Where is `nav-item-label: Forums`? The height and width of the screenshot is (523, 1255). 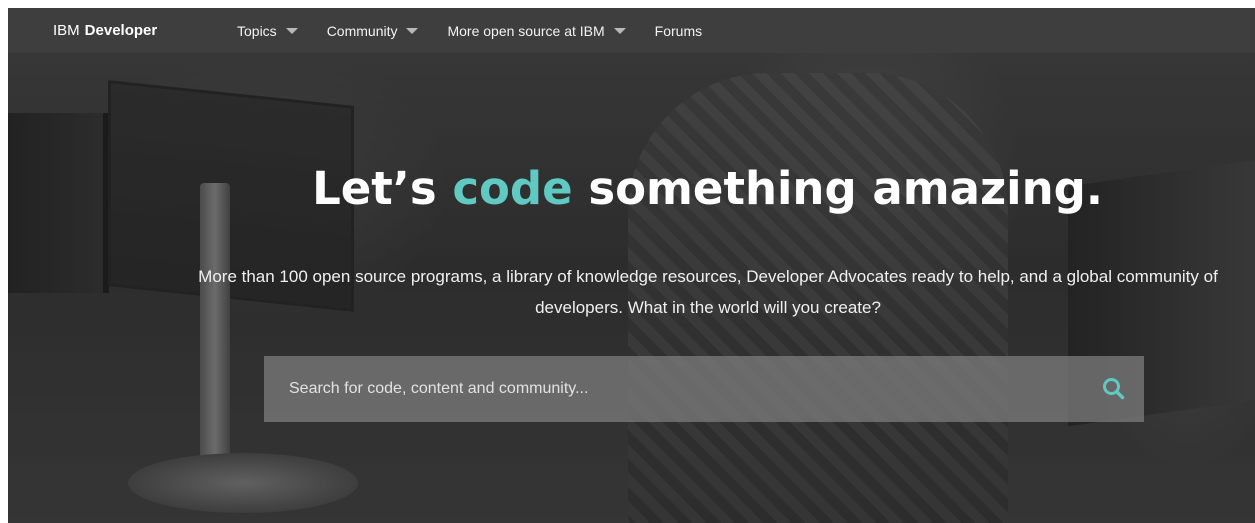
nav-item-label: Forums is located at coordinates (678, 30).